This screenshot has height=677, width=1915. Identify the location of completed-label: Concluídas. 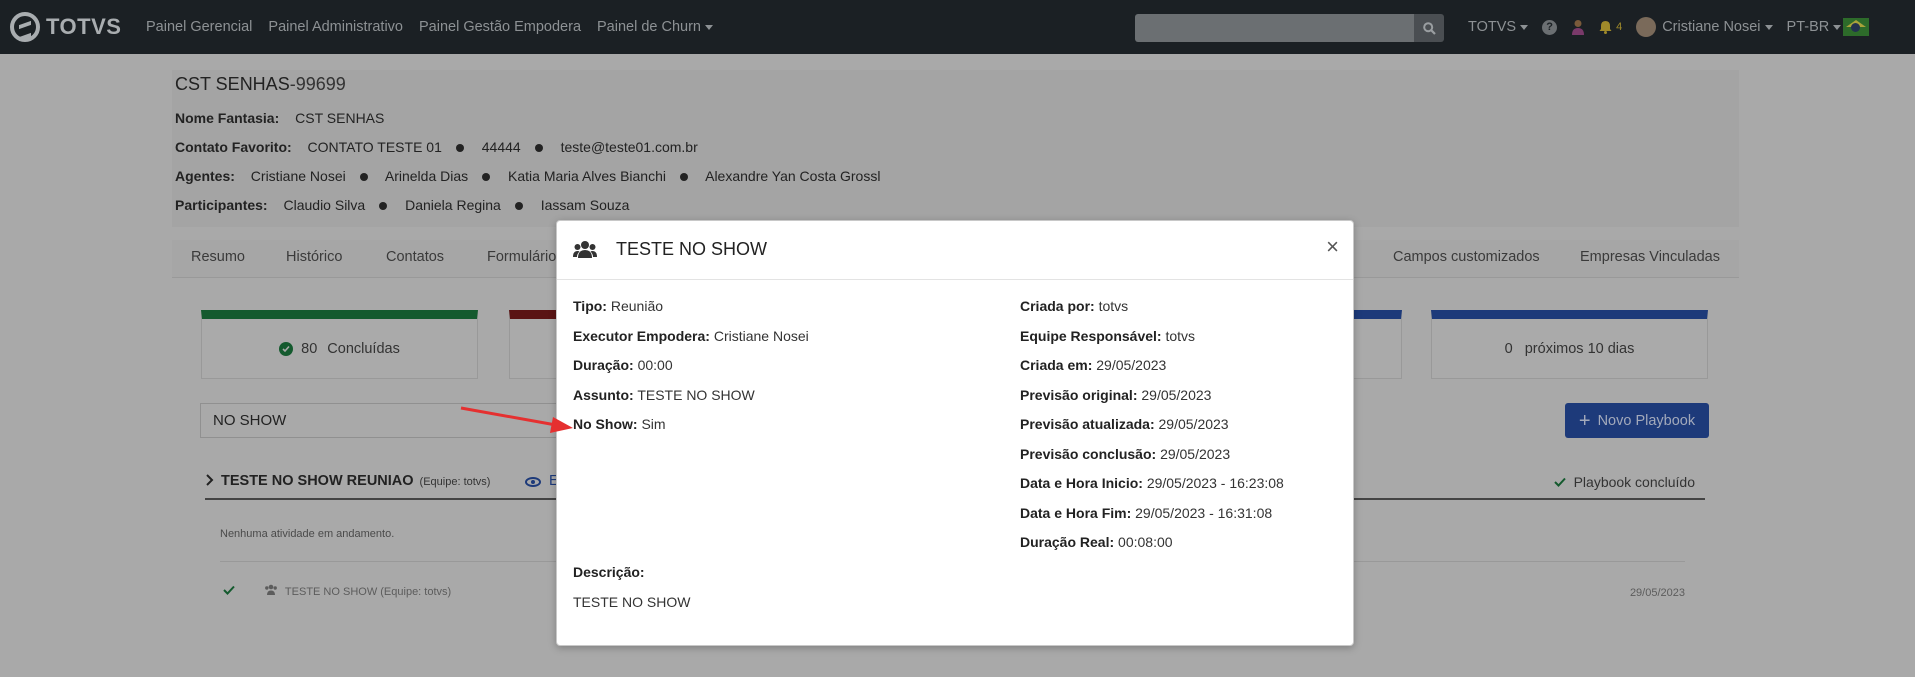
(363, 348).